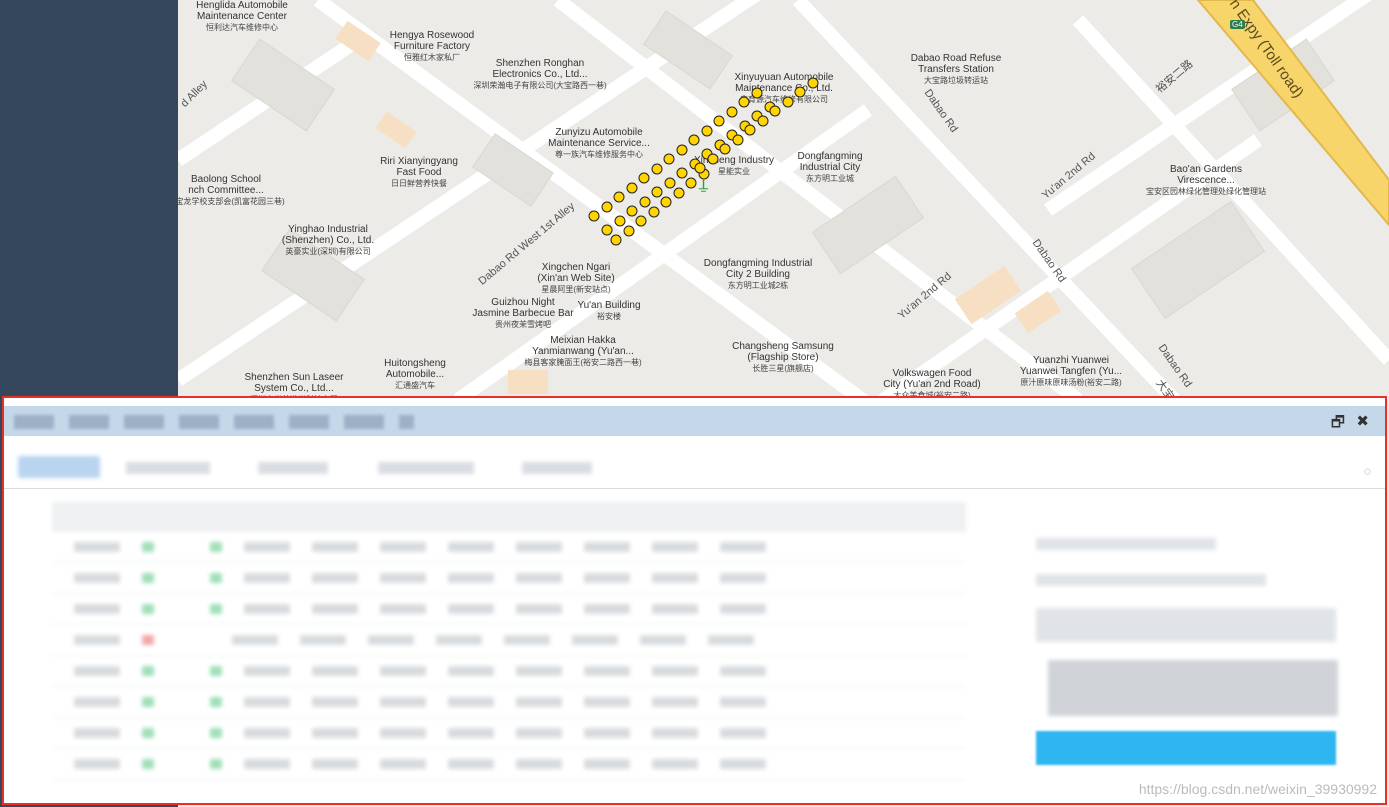 The width and height of the screenshot is (1389, 807). Describe the element at coordinates (829, 167) in the screenshot. I see `map-poi: Dongfangming Industrial City 东方明工业城` at that location.